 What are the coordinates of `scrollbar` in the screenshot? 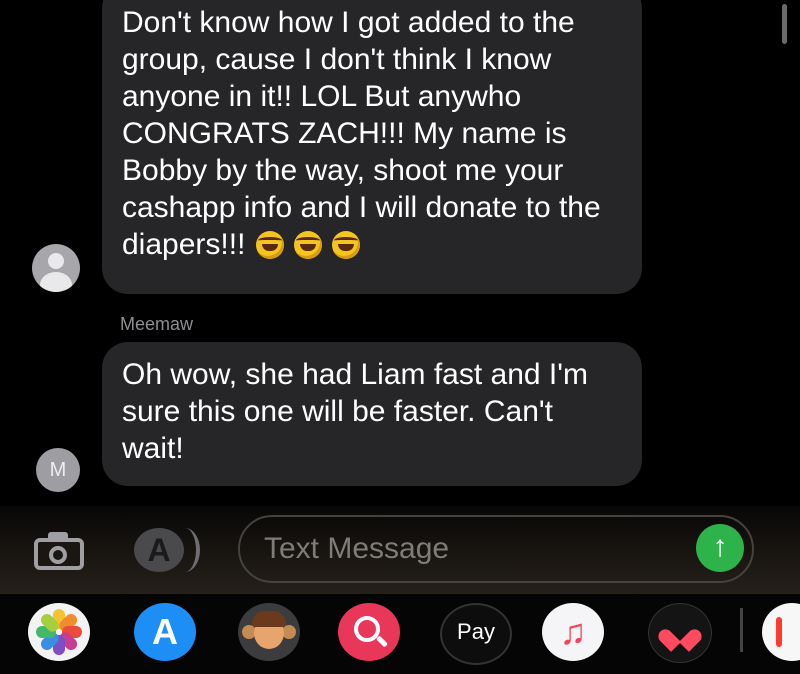 It's located at (784, 24).